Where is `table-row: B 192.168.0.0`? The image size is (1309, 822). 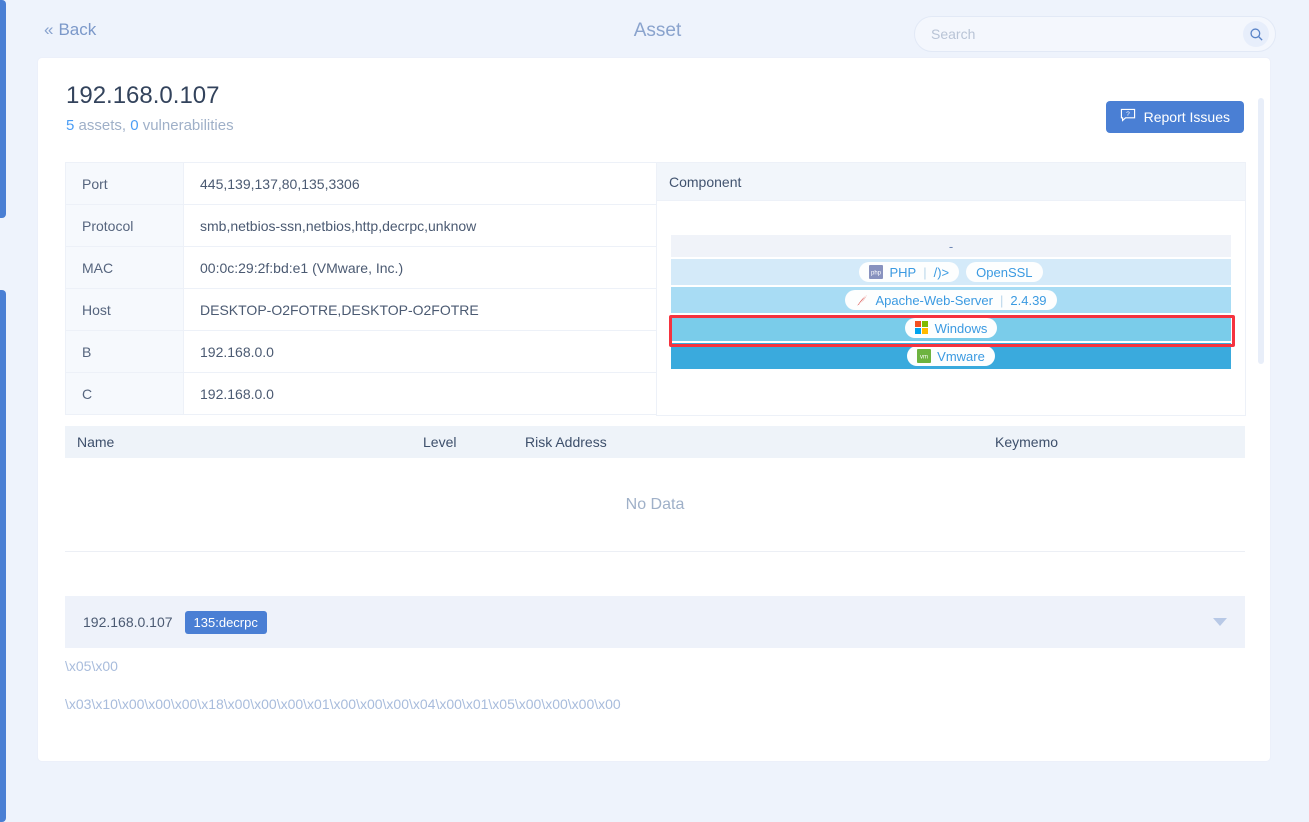 table-row: B 192.168.0.0 is located at coordinates (361, 351).